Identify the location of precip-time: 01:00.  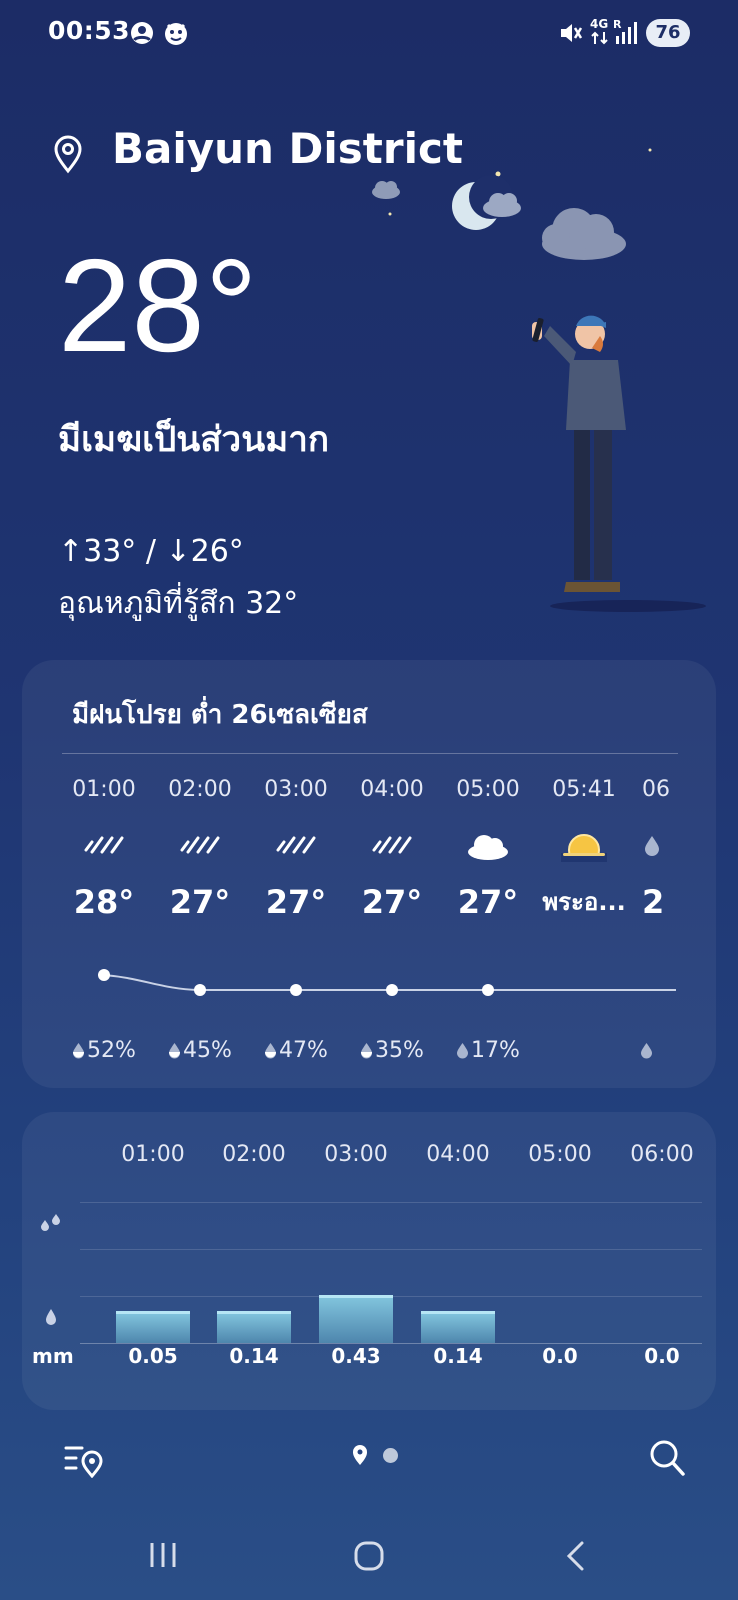
(153, 1154).